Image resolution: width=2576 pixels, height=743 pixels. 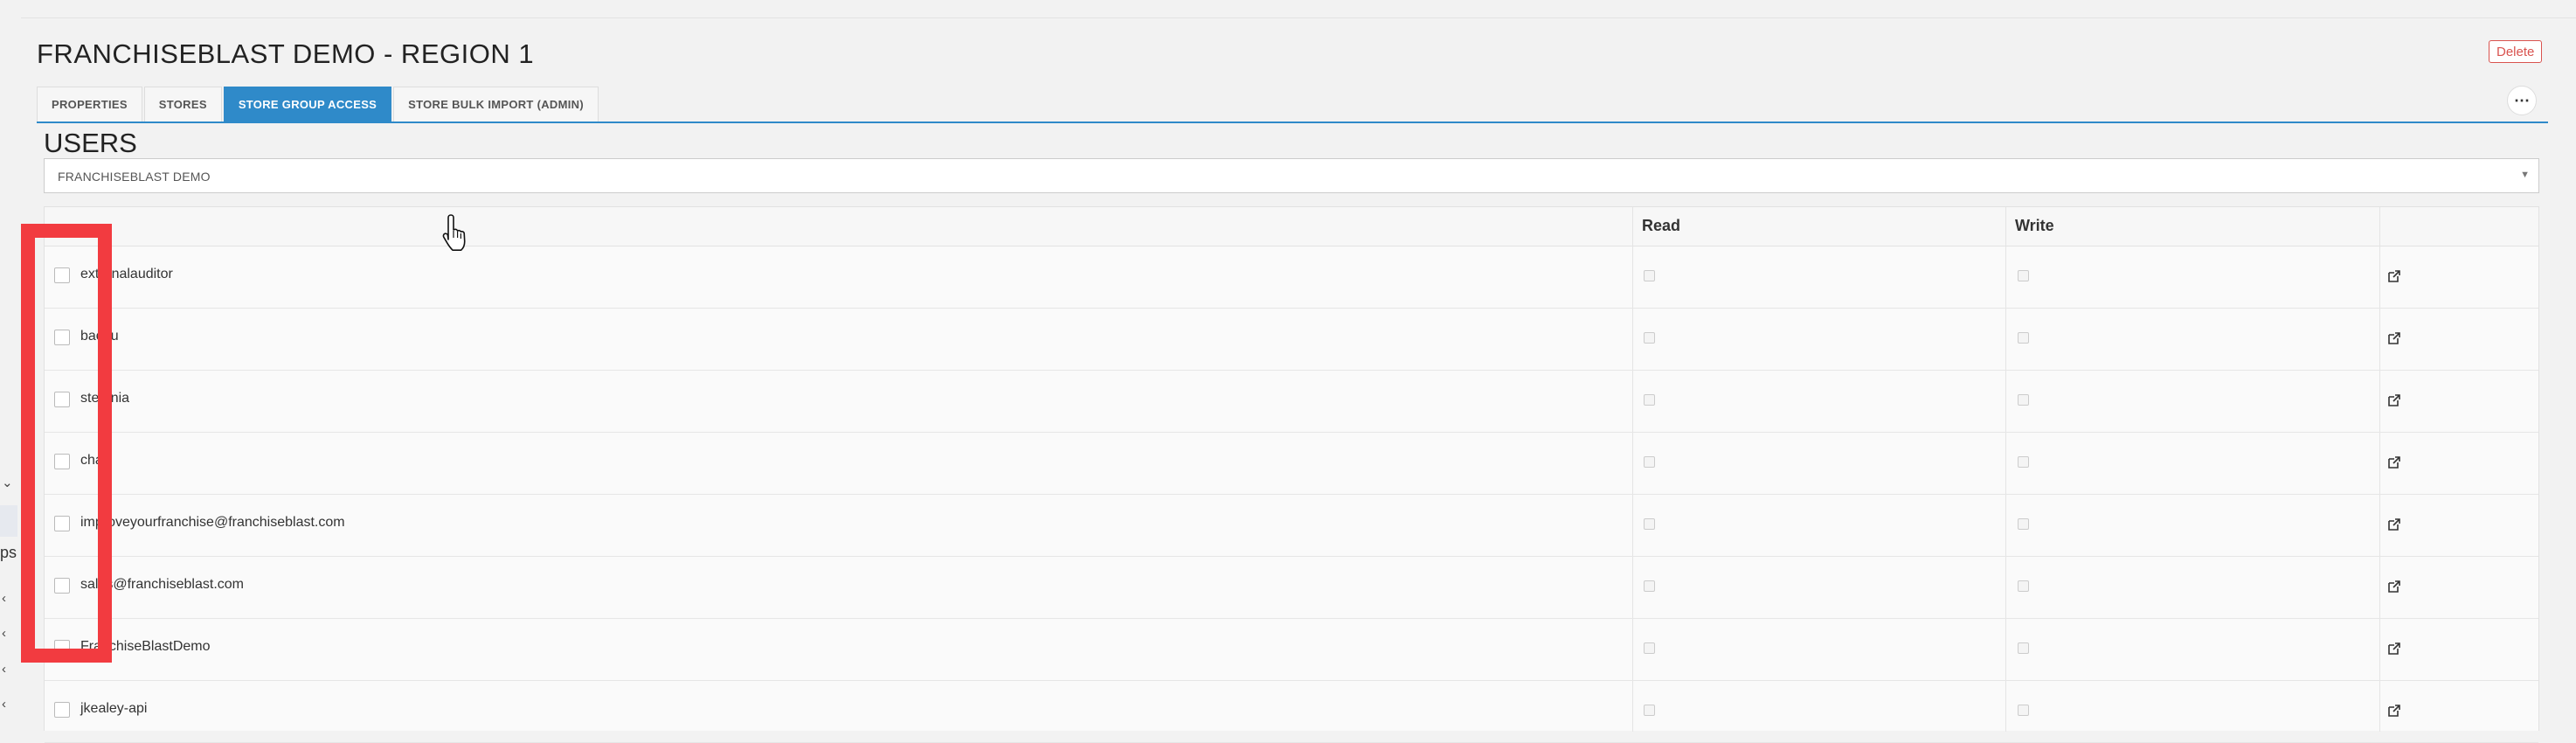 I want to click on column-header-write: Write, so click(x=2034, y=226).